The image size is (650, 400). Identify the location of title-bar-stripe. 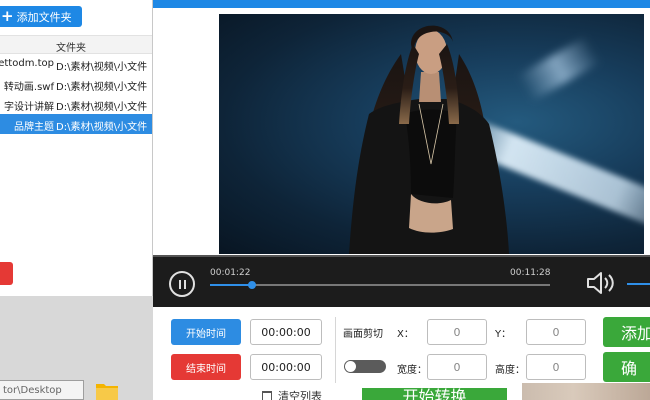
(401, 4).